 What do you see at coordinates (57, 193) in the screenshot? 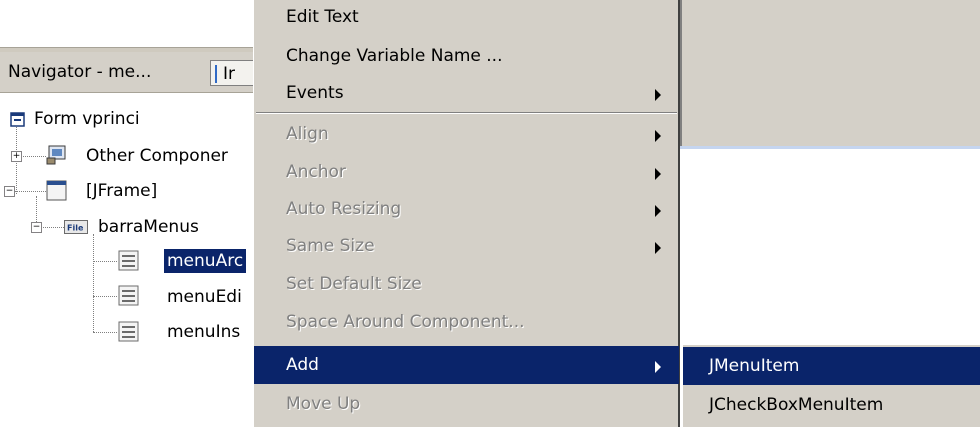
I see `frame-icon` at bounding box center [57, 193].